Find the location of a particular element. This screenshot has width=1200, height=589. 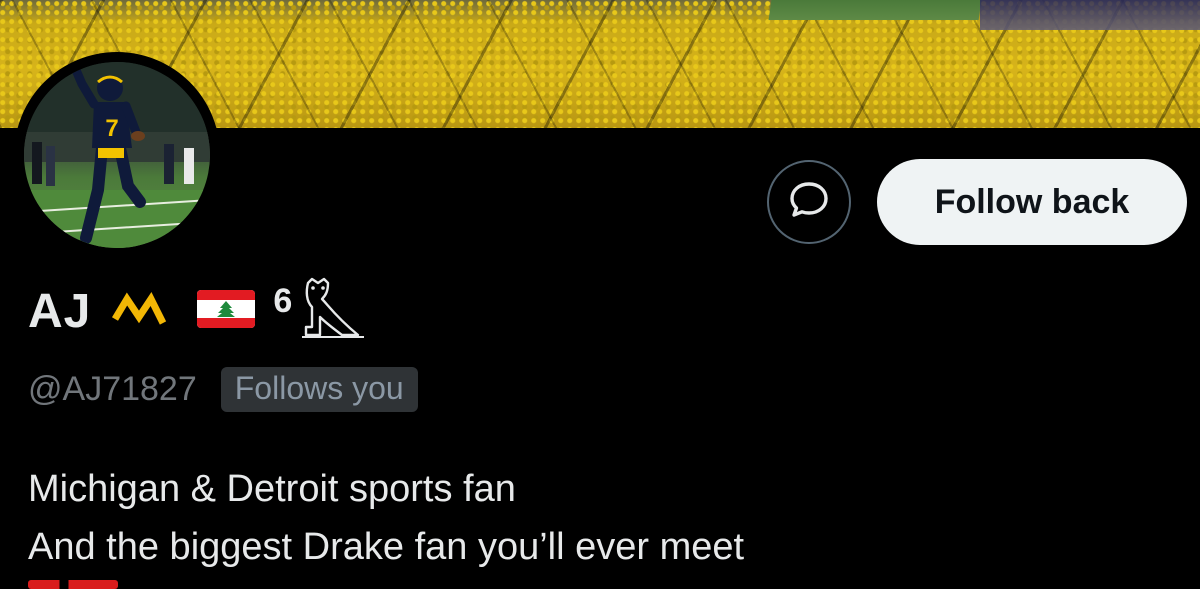

avatar-photo: 7 is located at coordinates (117, 155).